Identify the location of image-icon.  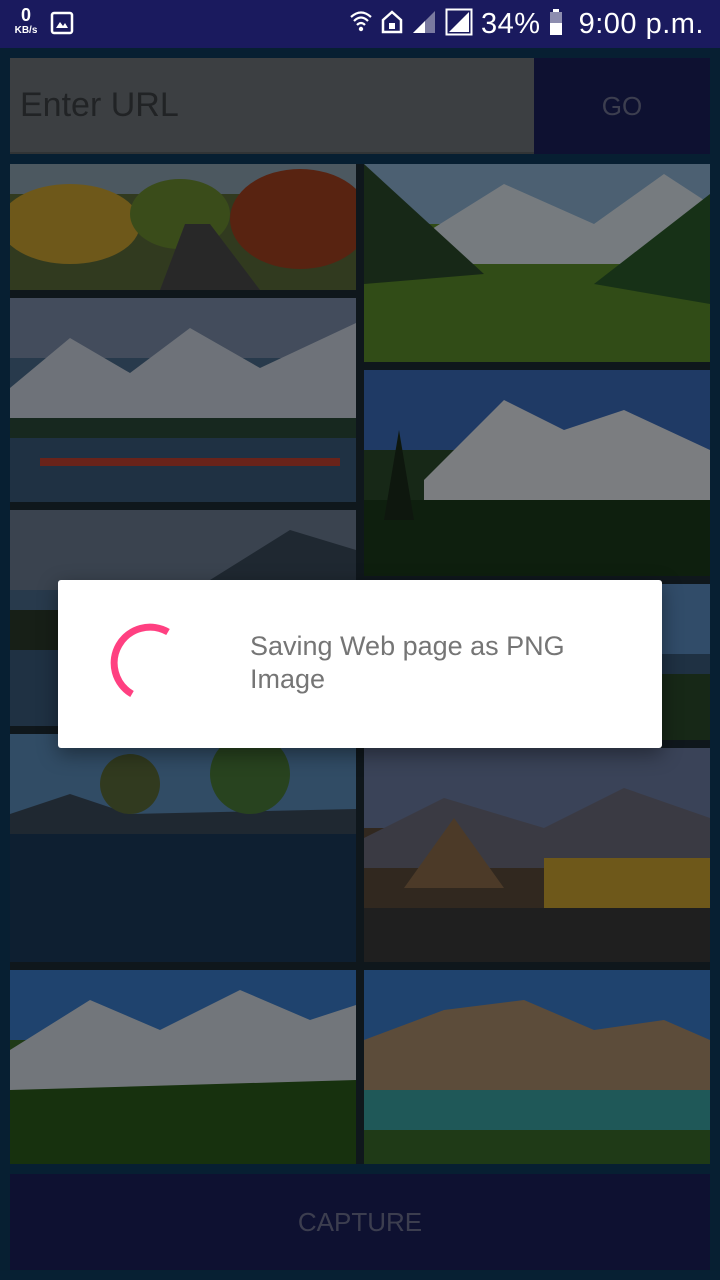
(62, 25).